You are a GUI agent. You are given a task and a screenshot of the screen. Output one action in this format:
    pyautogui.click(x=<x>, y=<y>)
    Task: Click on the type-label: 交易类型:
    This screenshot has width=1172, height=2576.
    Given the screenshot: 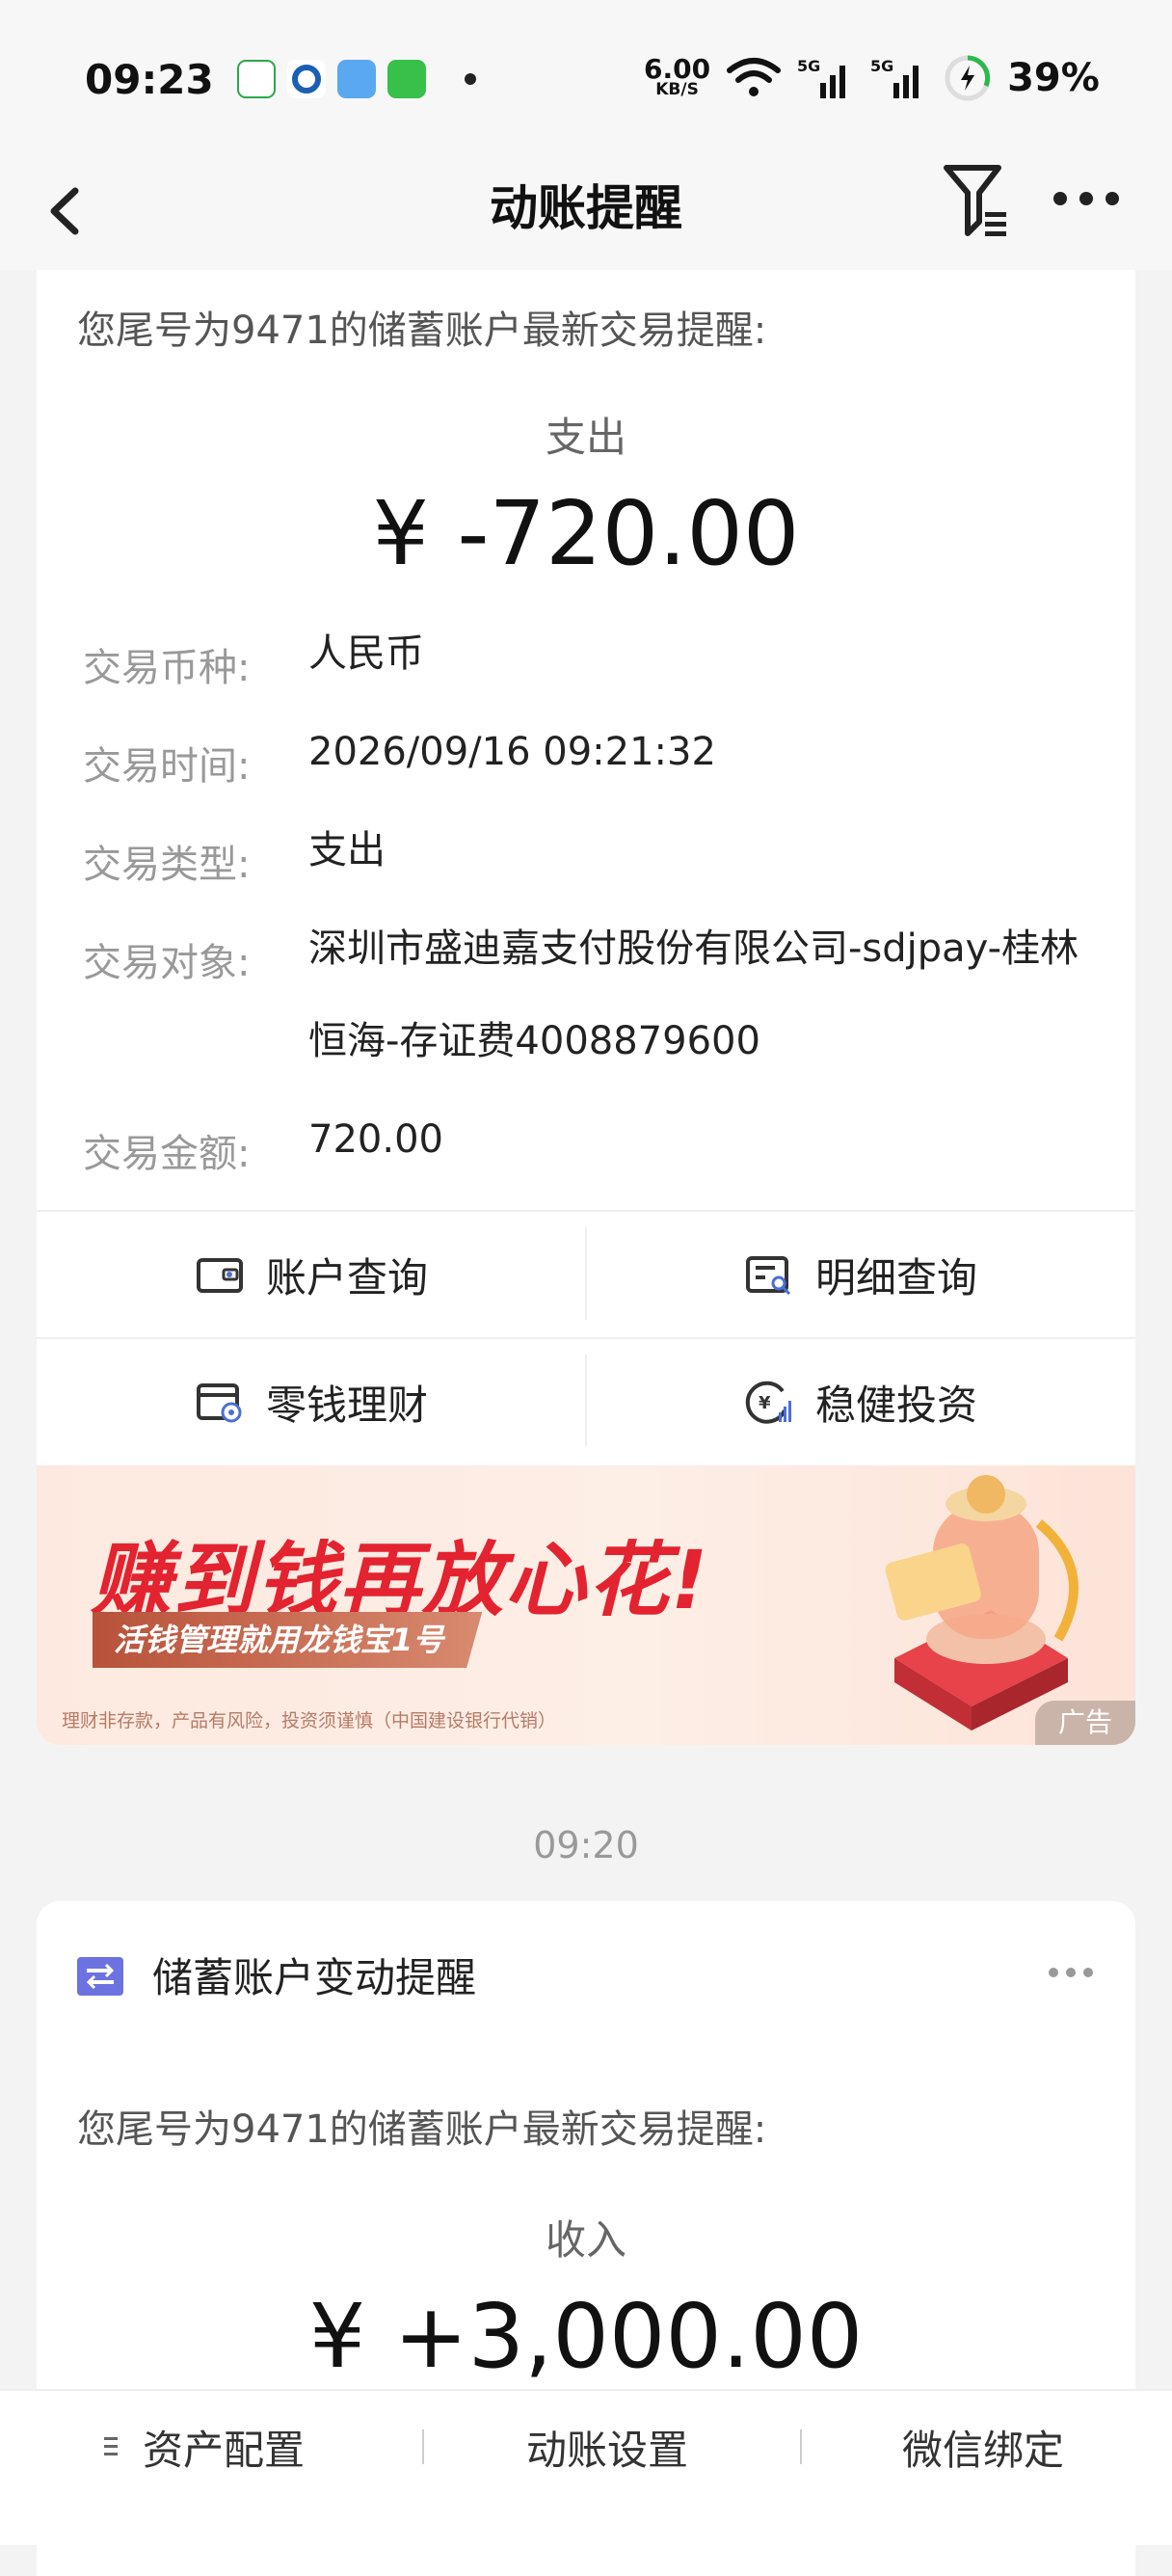 What is the action you would take?
    pyautogui.click(x=167, y=865)
    